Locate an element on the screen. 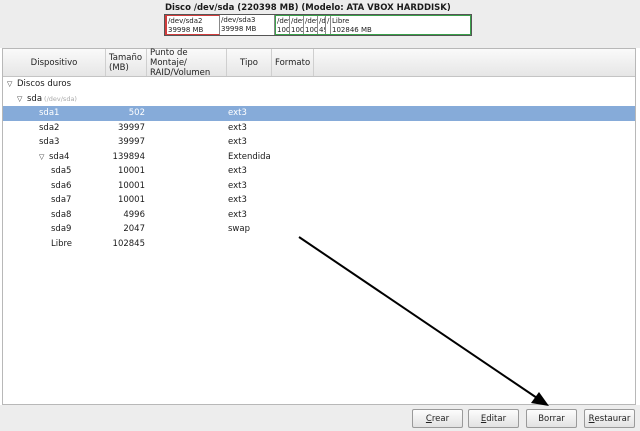  size-cell: 102845 is located at coordinates (128, 243).